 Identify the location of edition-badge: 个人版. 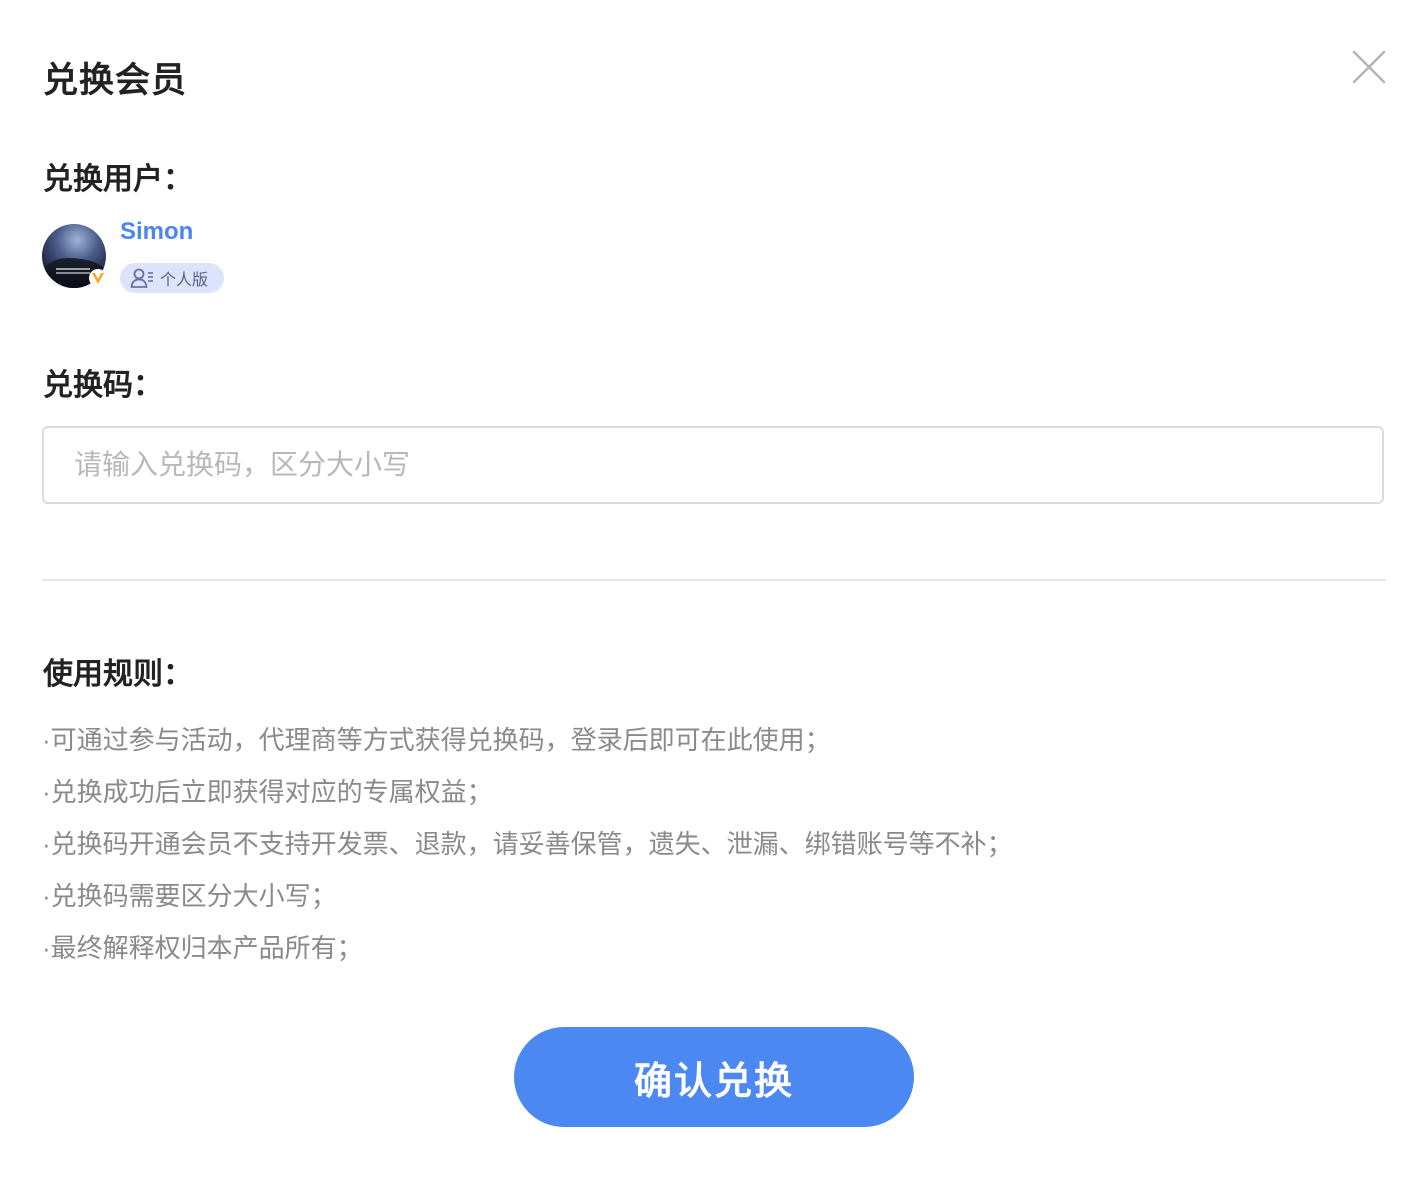
(172, 278).